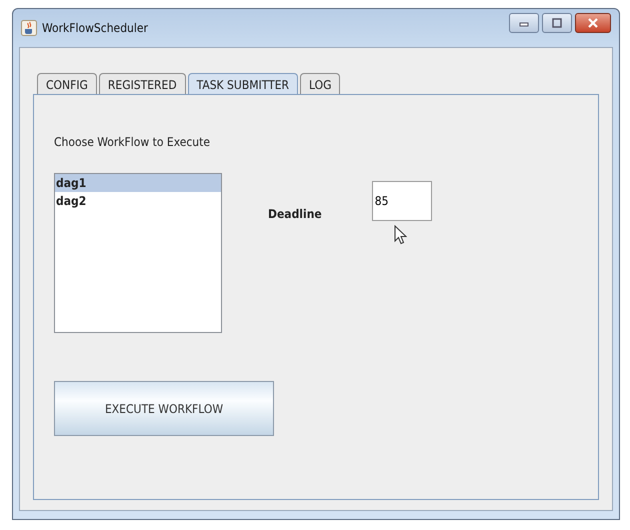  Describe the element at coordinates (400, 235) in the screenshot. I see `cursor-icon` at that location.